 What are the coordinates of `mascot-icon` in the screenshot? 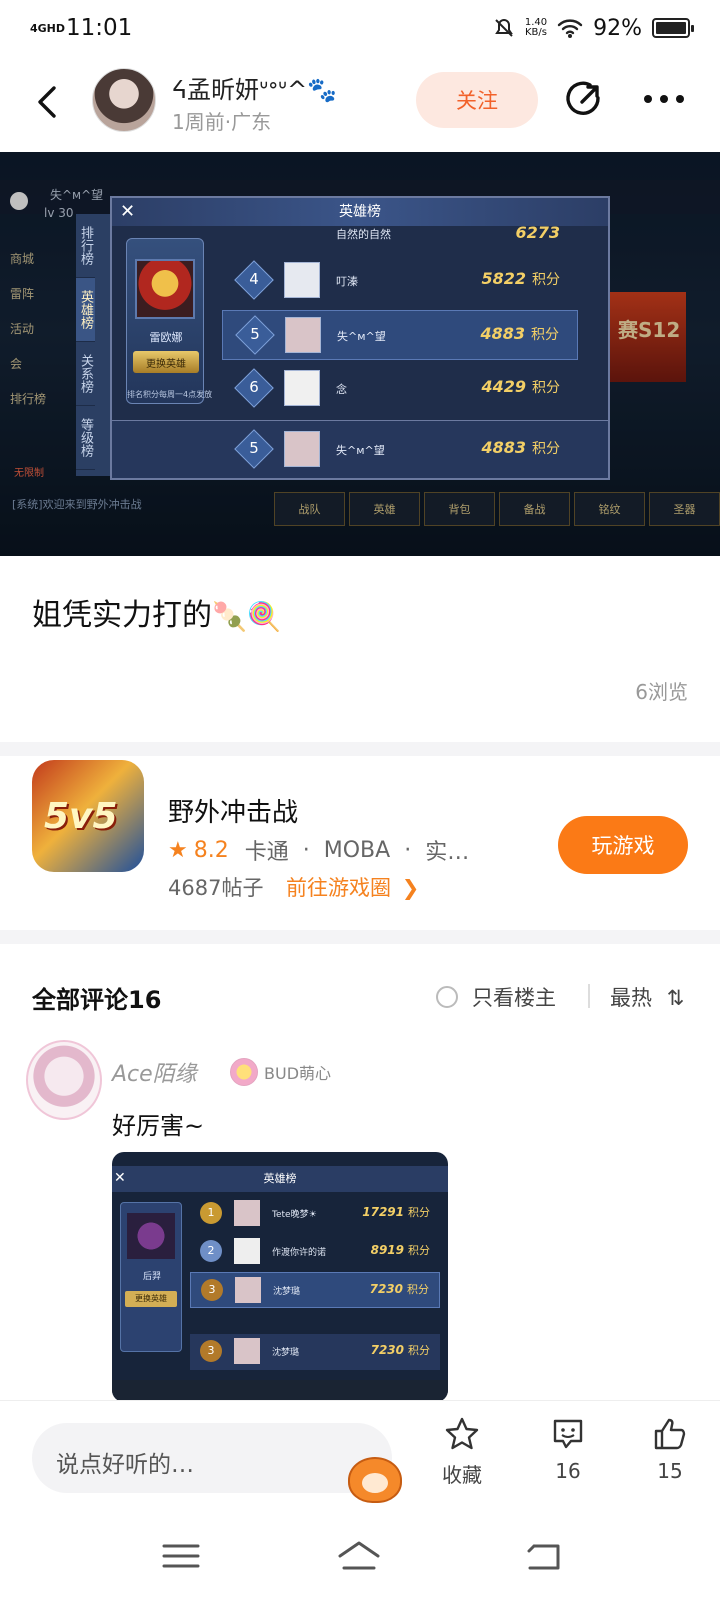 It's located at (375, 1480).